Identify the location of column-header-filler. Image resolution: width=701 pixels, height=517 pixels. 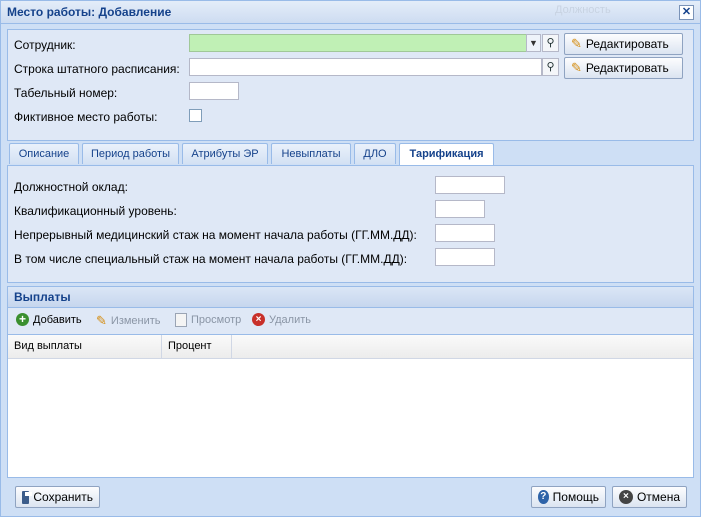
(462, 347).